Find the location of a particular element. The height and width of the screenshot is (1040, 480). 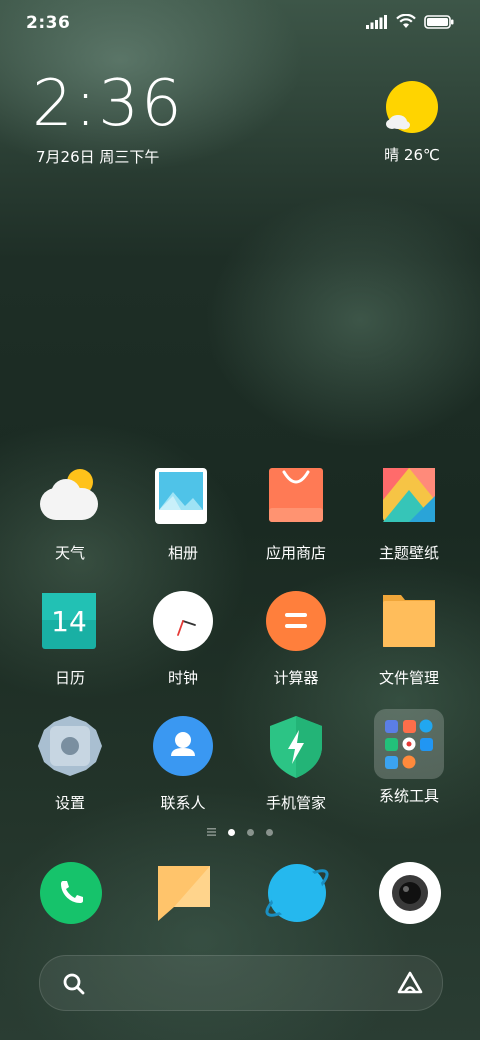

home-clock: 2:36 is located at coordinates (108, 104).